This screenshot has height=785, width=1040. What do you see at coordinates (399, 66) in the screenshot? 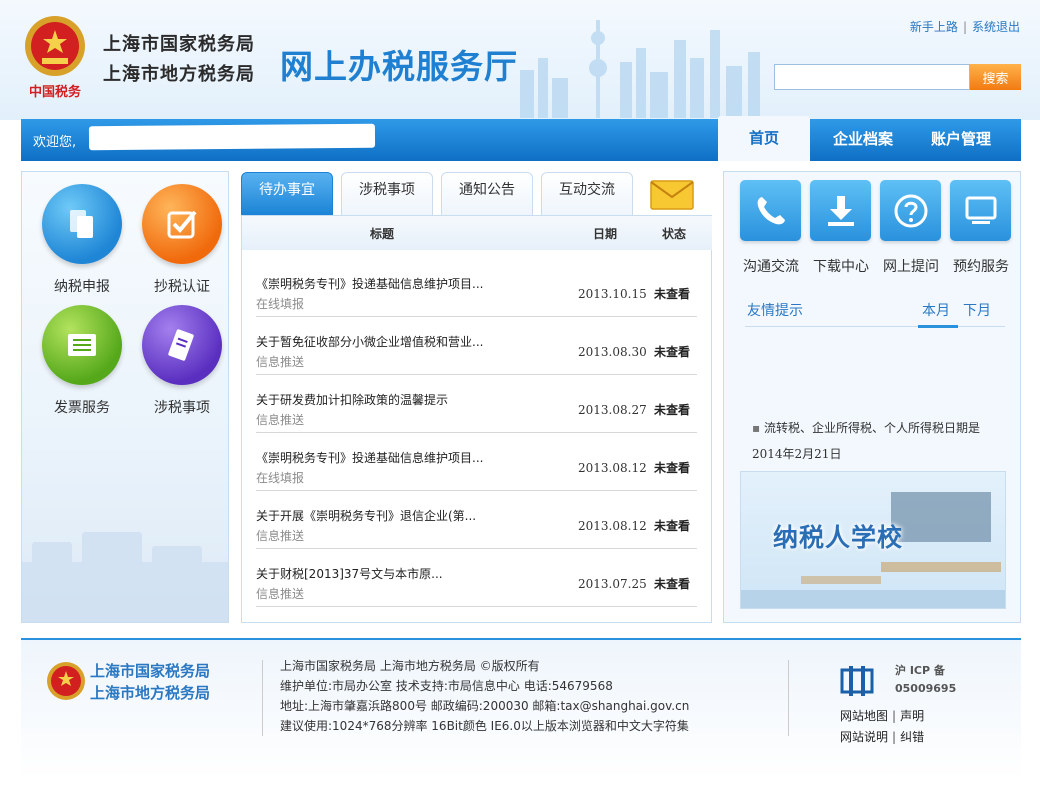
I see `site-title: 网上办税服务厅` at bounding box center [399, 66].